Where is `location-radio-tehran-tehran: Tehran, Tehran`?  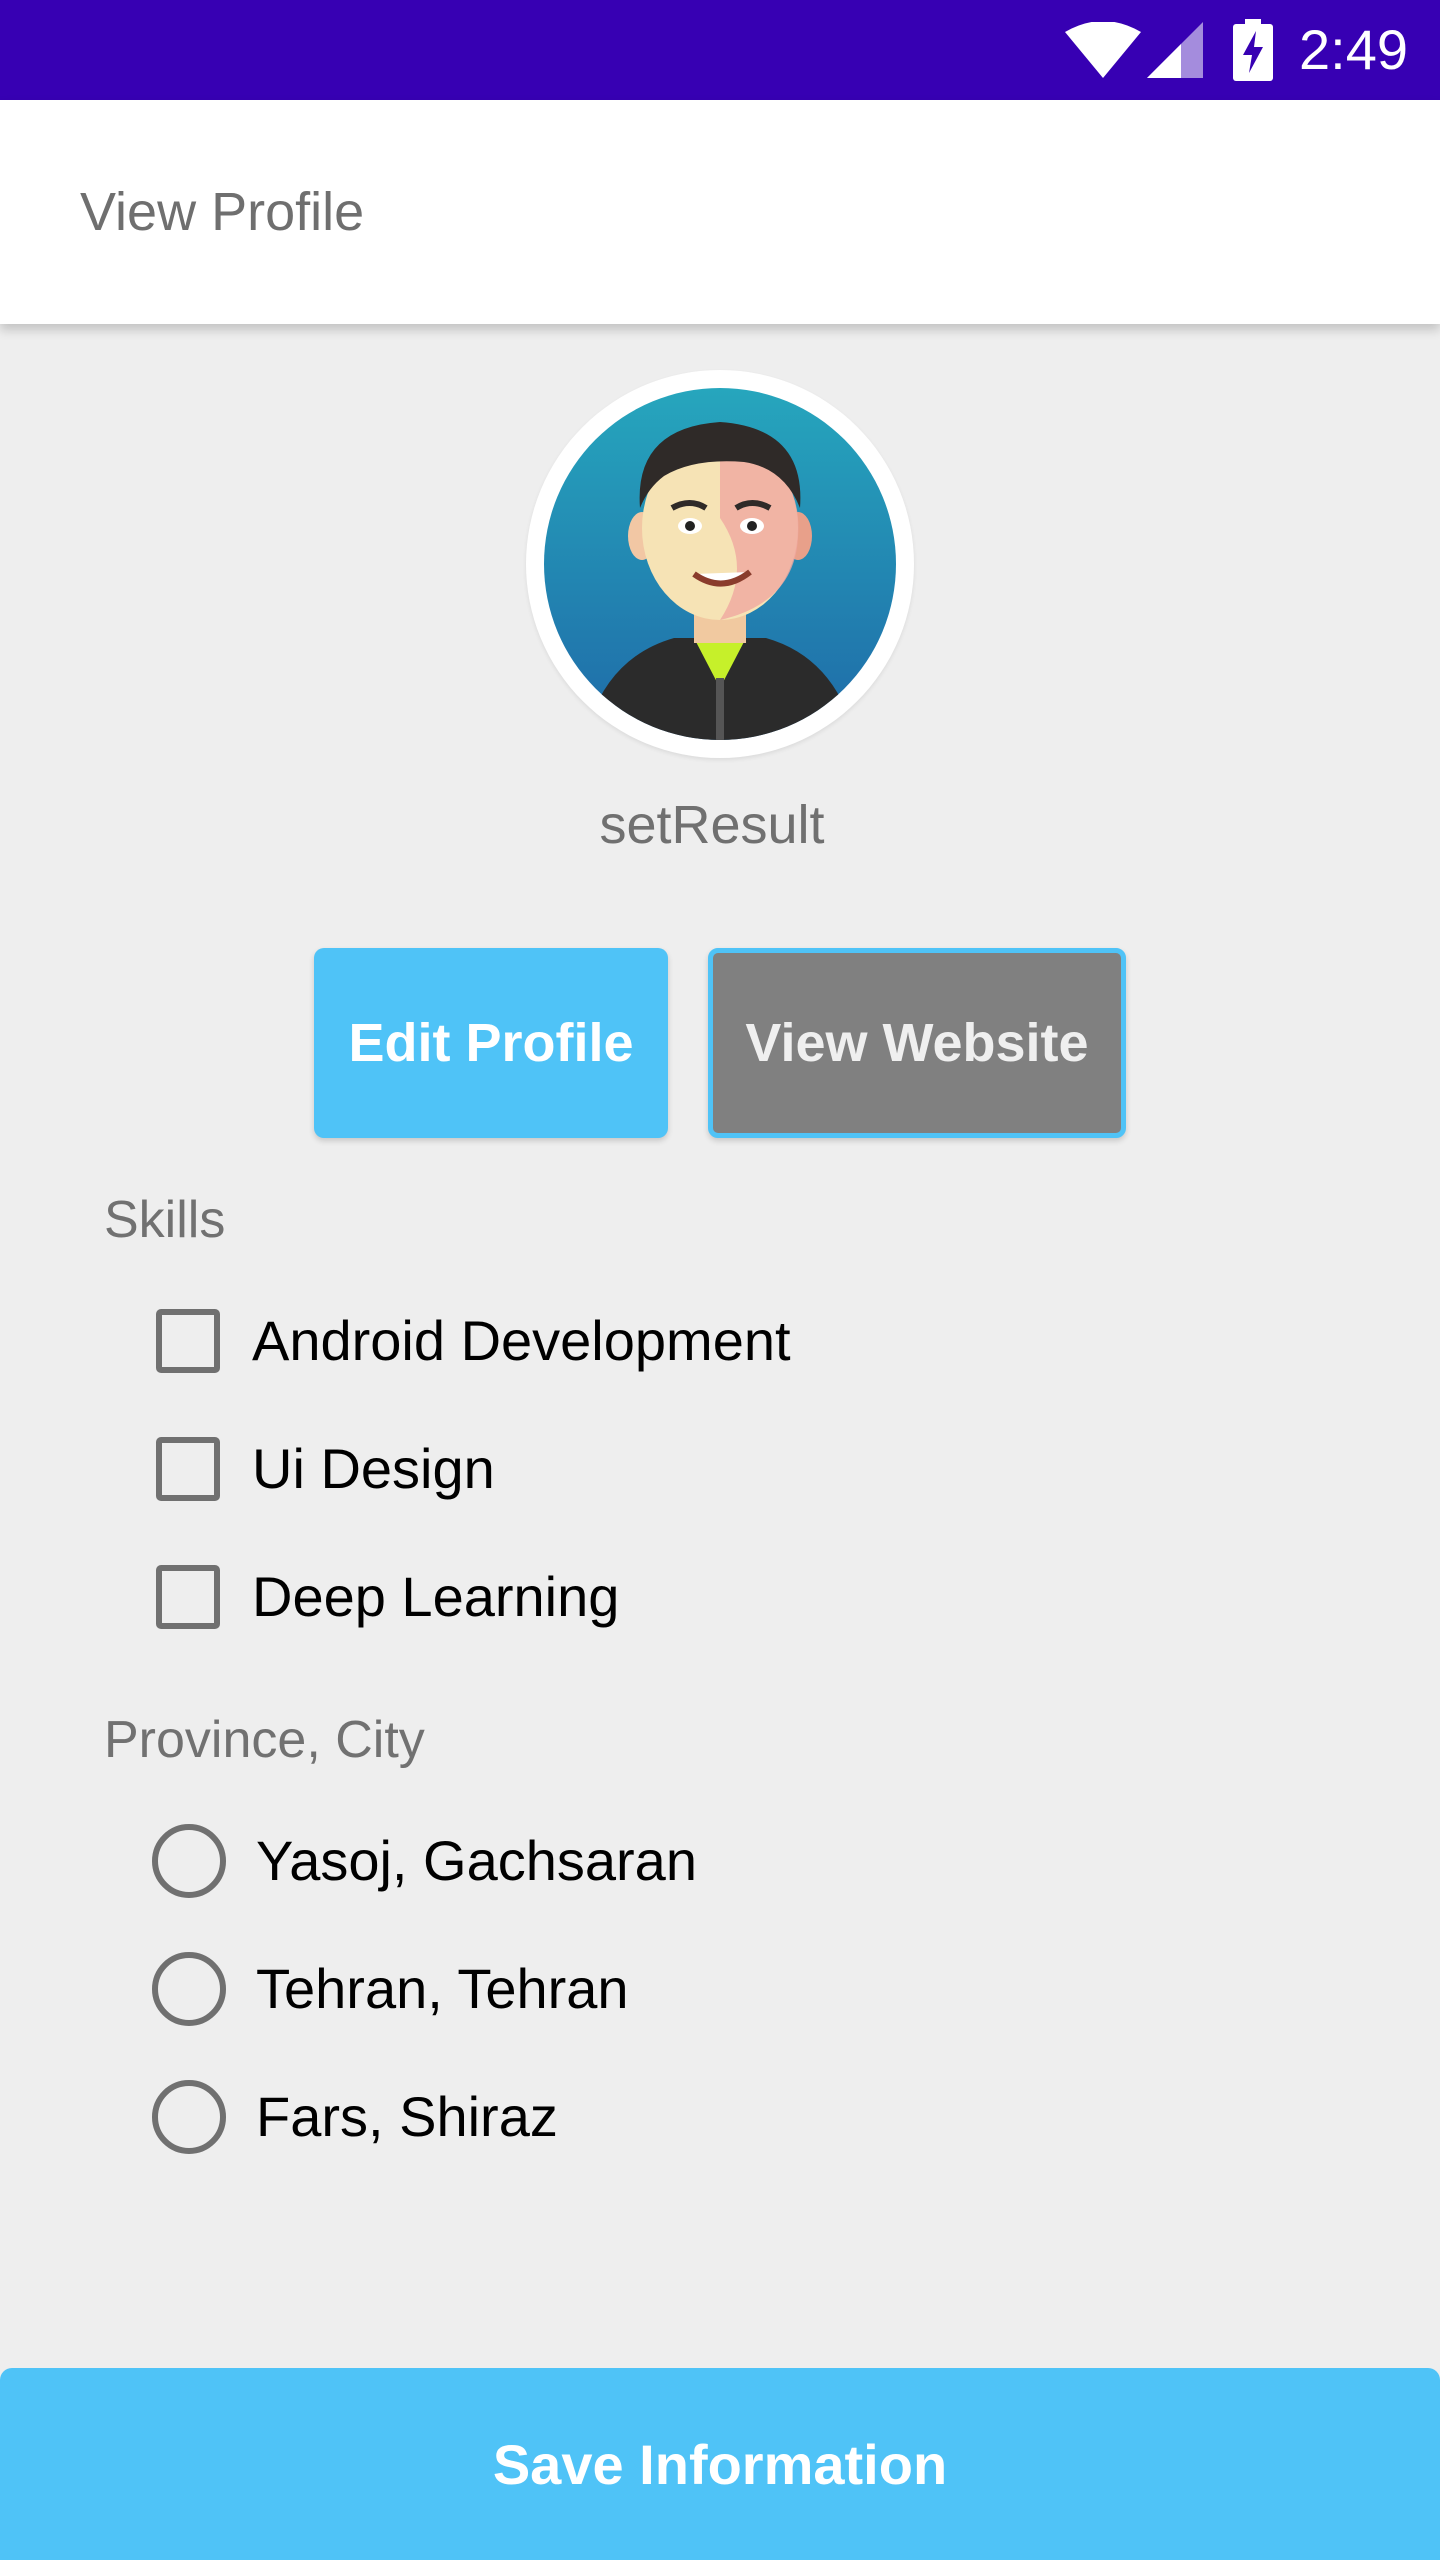 location-radio-tehran-tehran: Tehran, Tehran is located at coordinates (390, 1989).